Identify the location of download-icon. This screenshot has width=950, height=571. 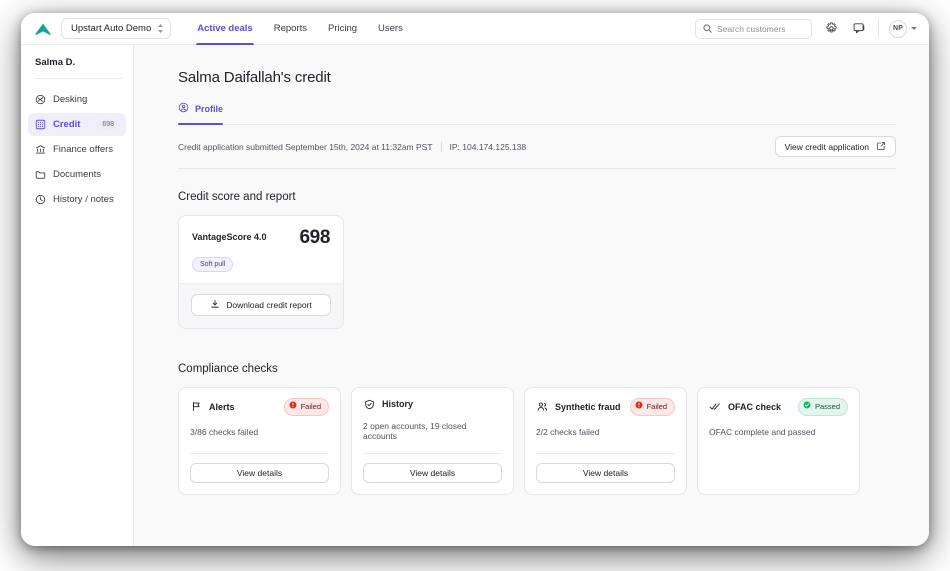
(215, 305).